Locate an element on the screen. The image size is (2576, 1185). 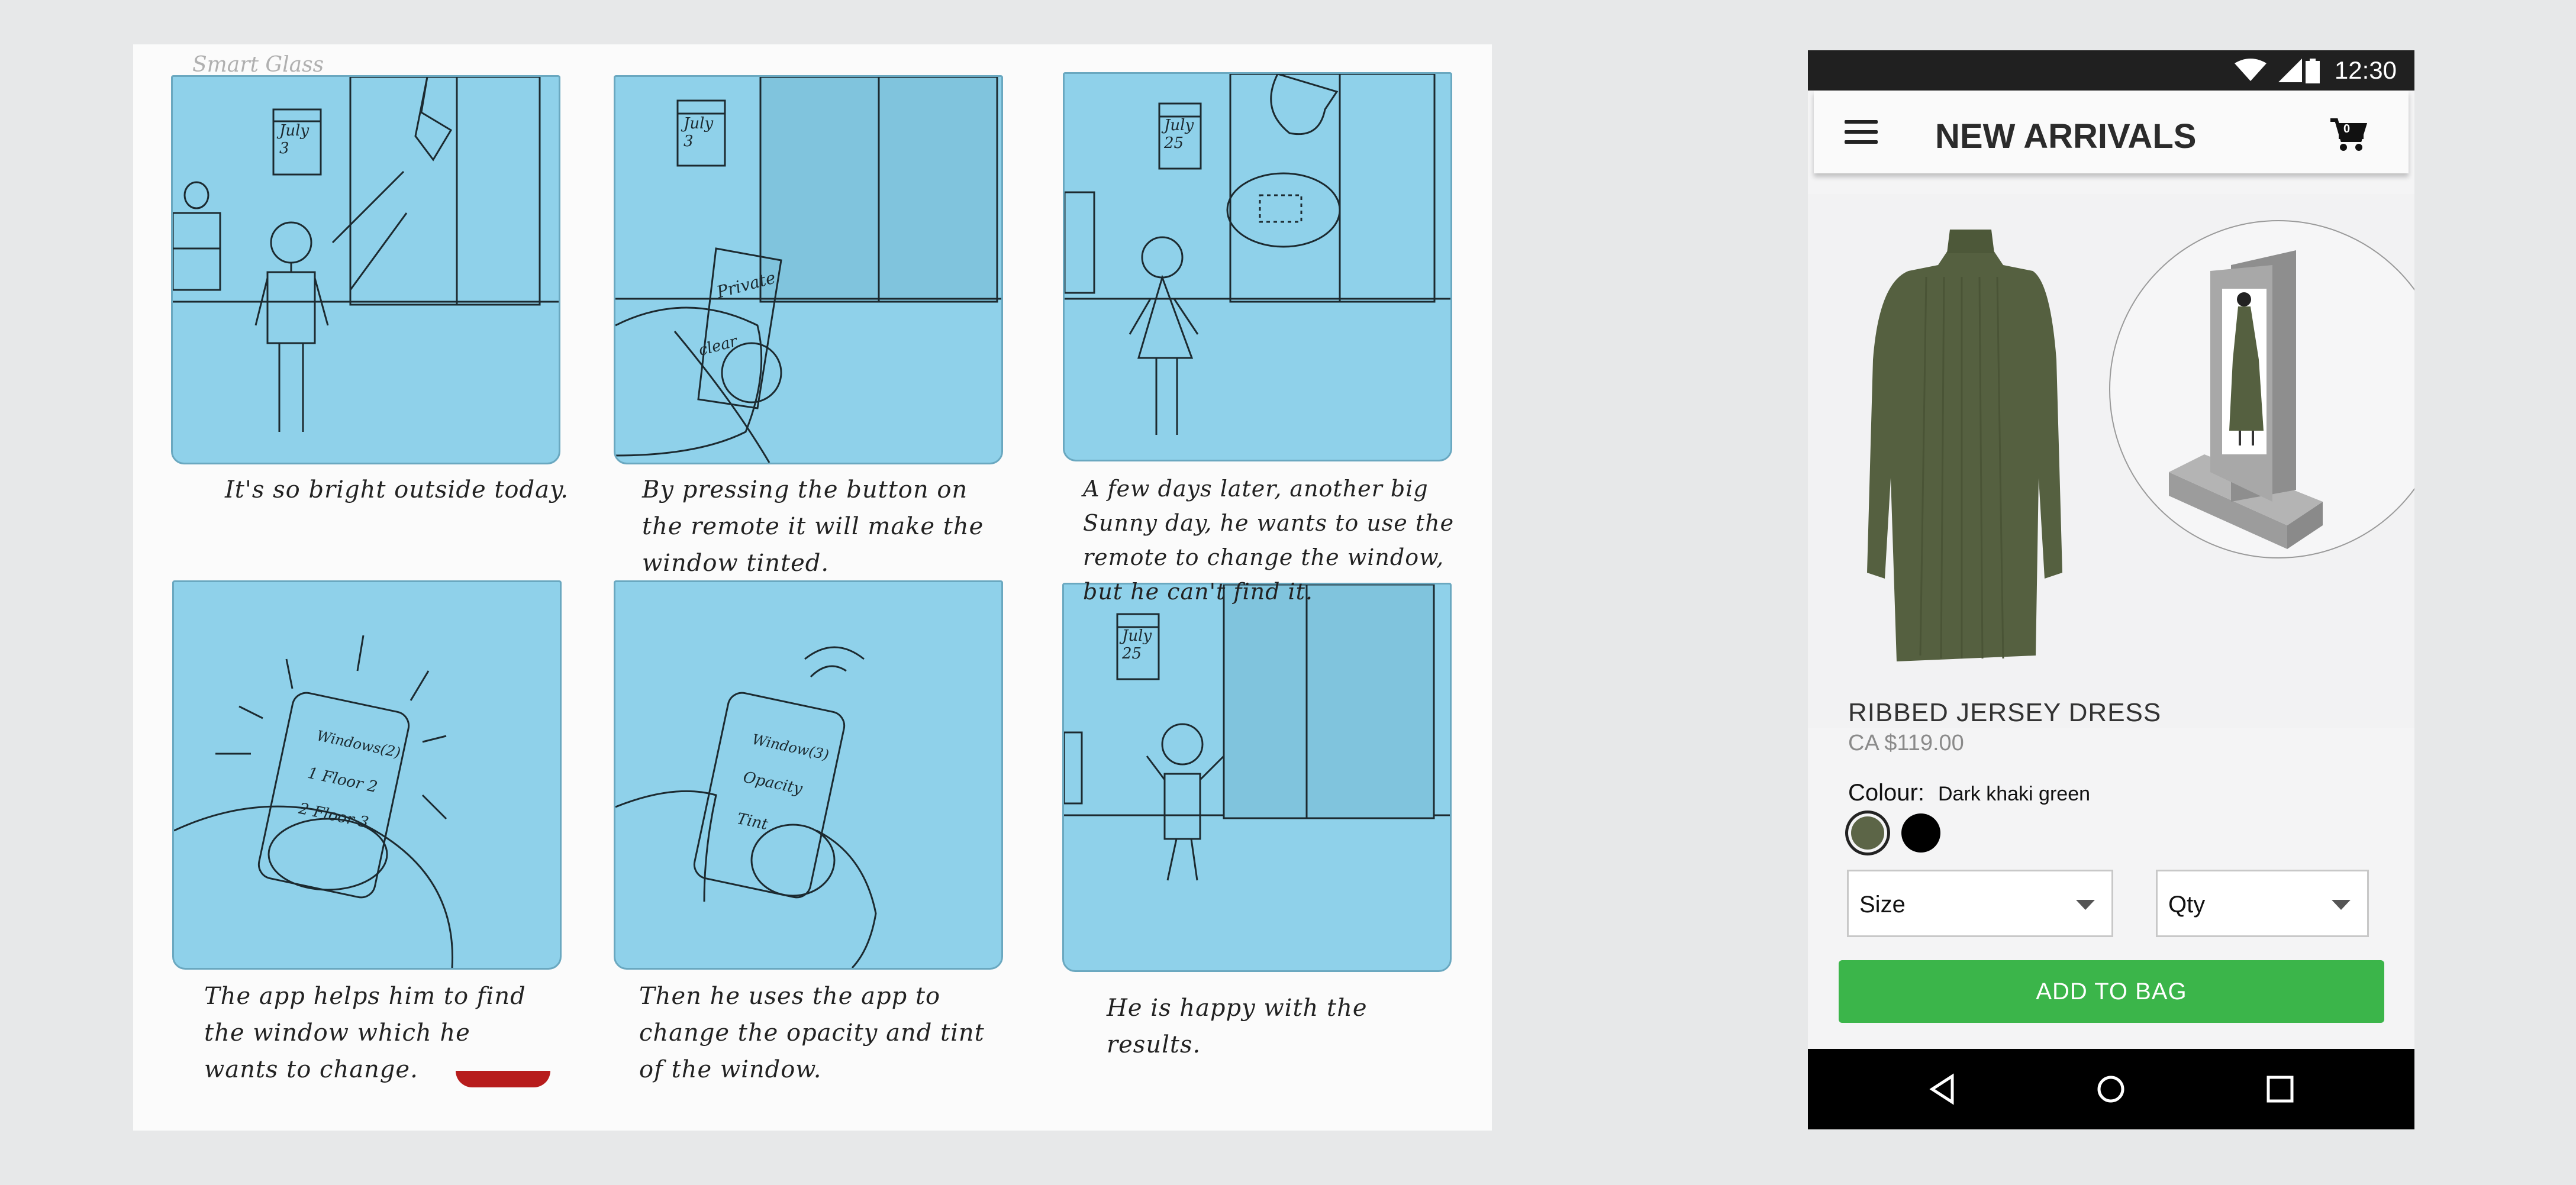
status-time: 12:30 is located at coordinates (2365, 70).